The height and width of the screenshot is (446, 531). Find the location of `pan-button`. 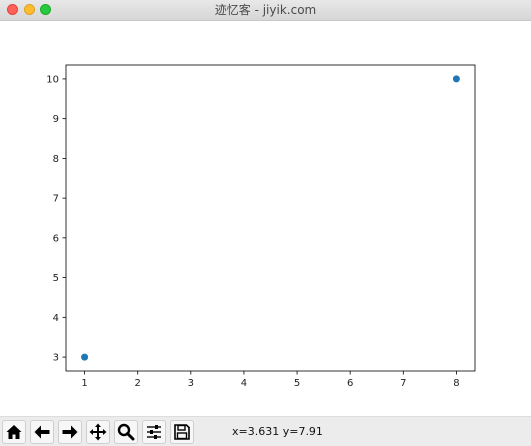

pan-button is located at coordinates (98, 432).